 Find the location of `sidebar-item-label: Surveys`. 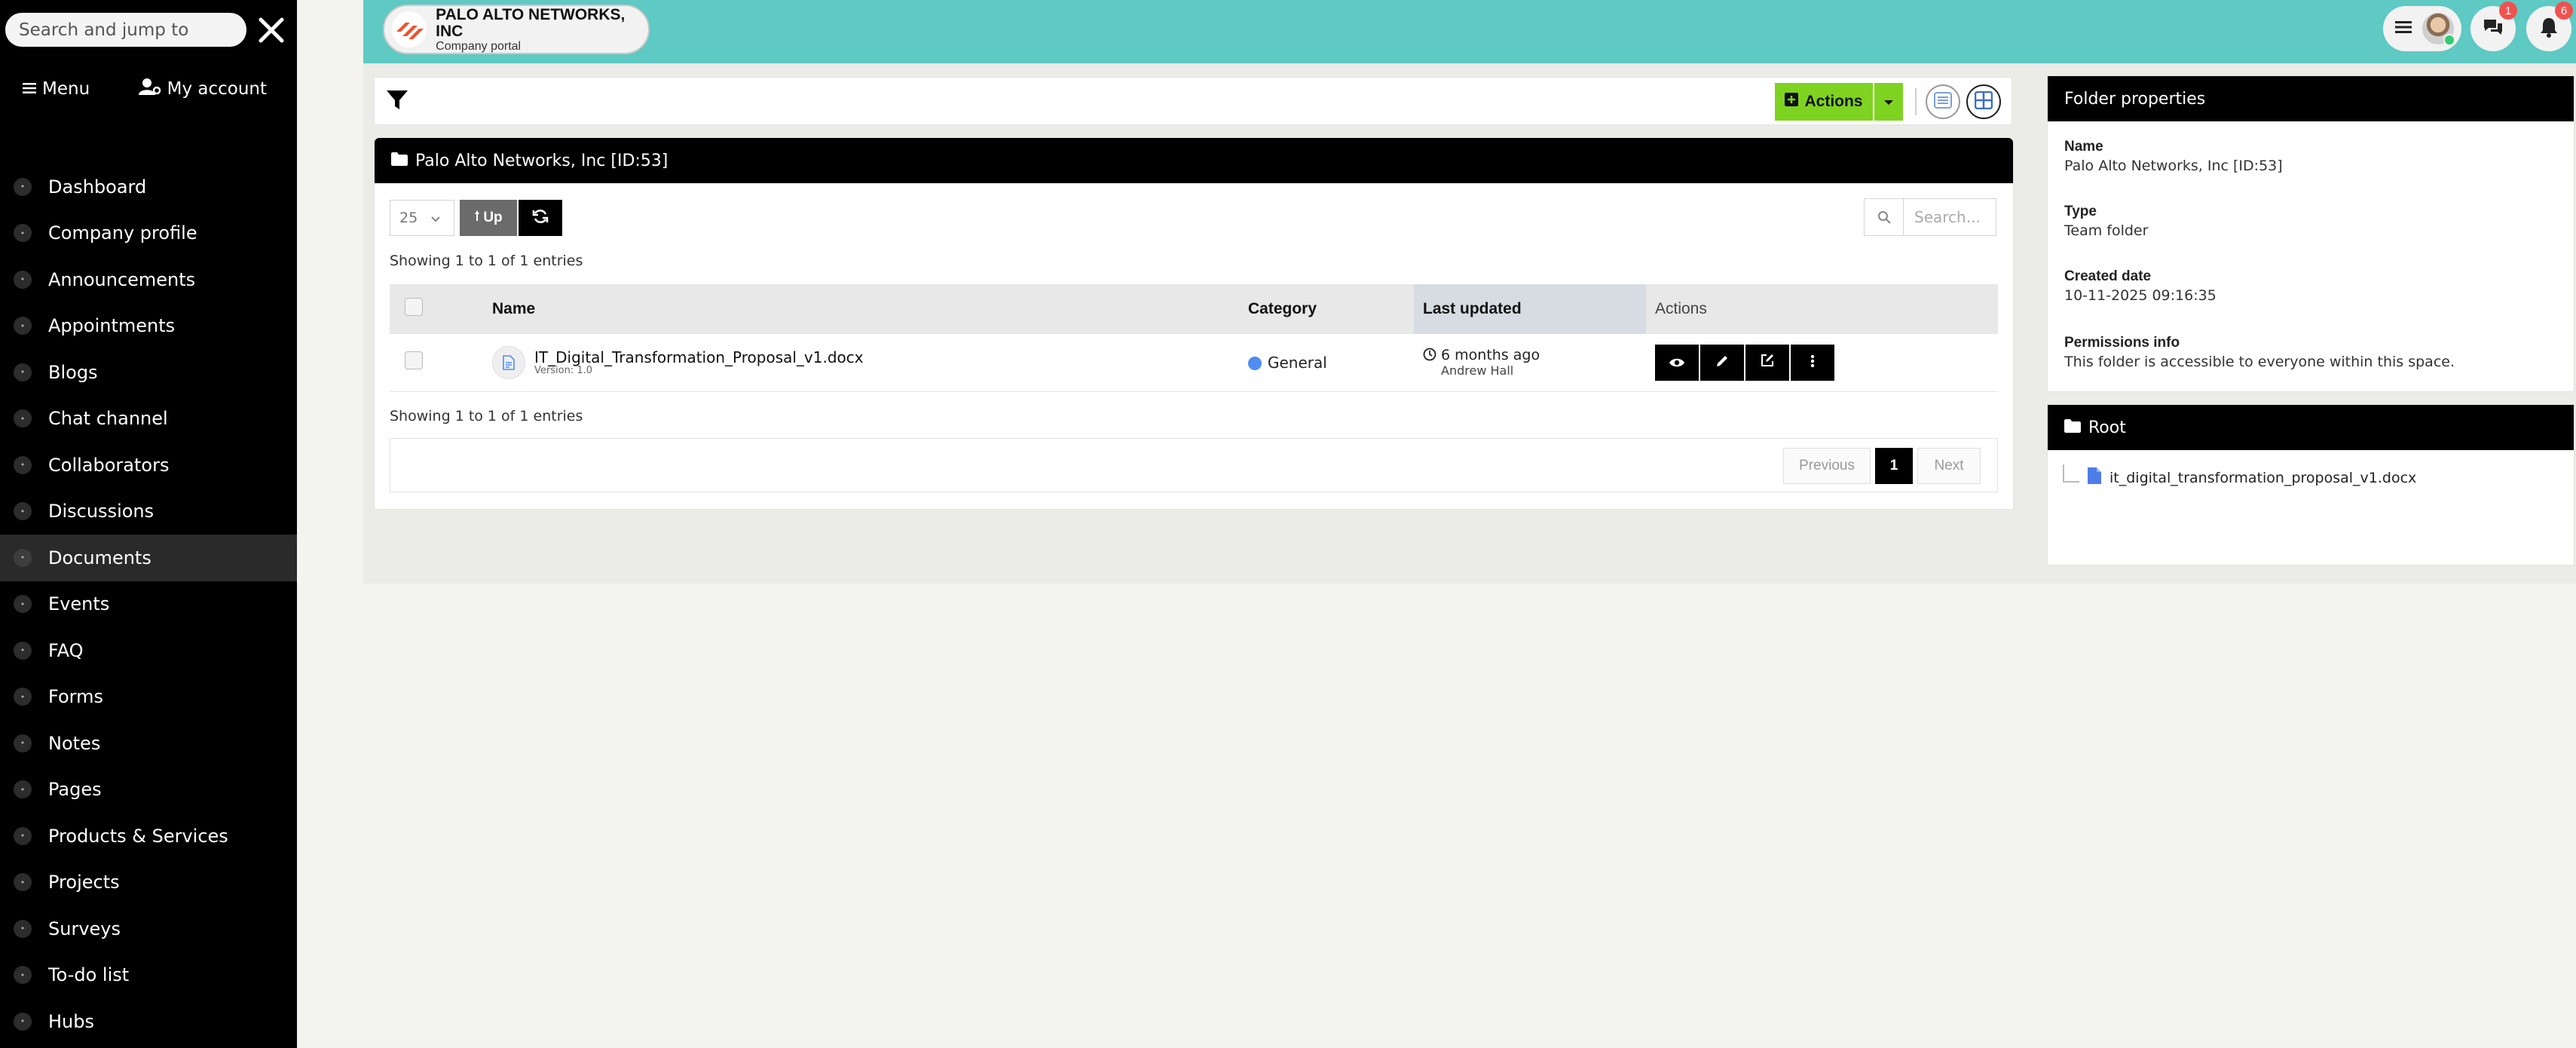

sidebar-item-label: Surveys is located at coordinates (84, 928).